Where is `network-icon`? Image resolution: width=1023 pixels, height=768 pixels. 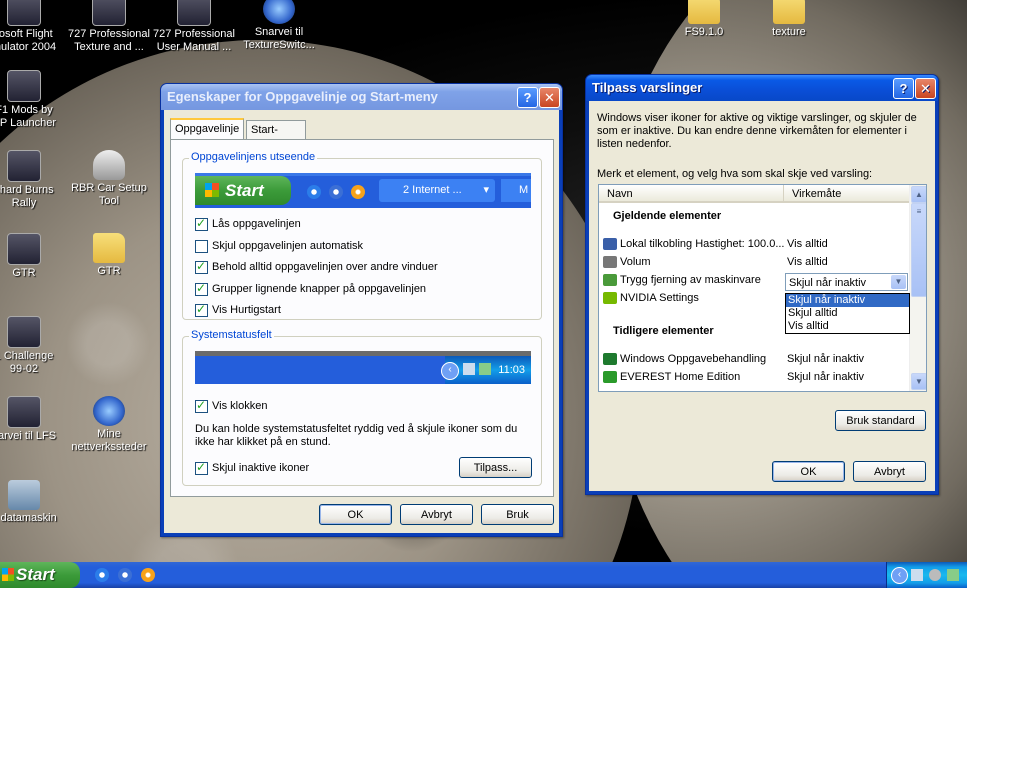
network-icon is located at coordinates (917, 575).